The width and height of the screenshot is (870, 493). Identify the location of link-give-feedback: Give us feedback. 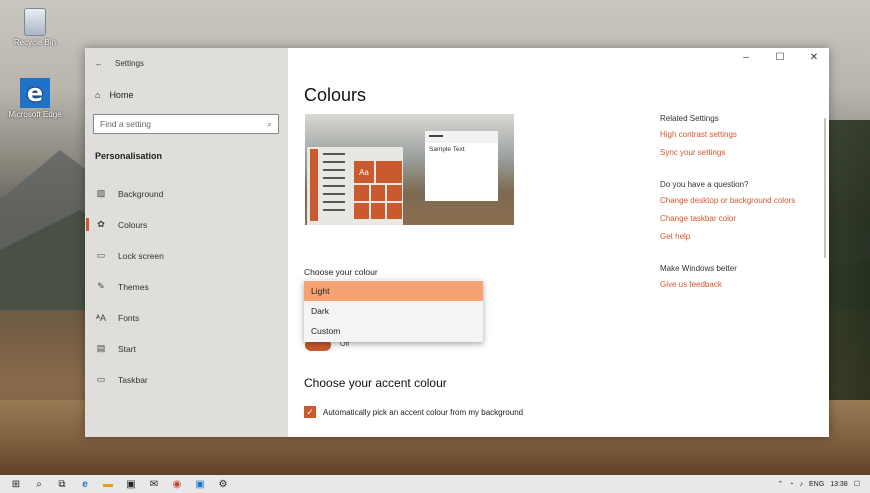
(742, 284).